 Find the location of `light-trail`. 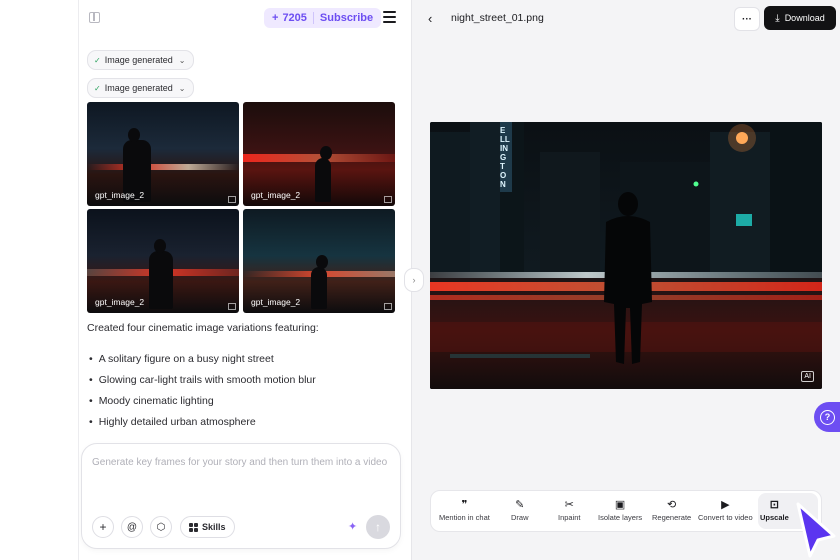

light-trail is located at coordinates (163, 167).